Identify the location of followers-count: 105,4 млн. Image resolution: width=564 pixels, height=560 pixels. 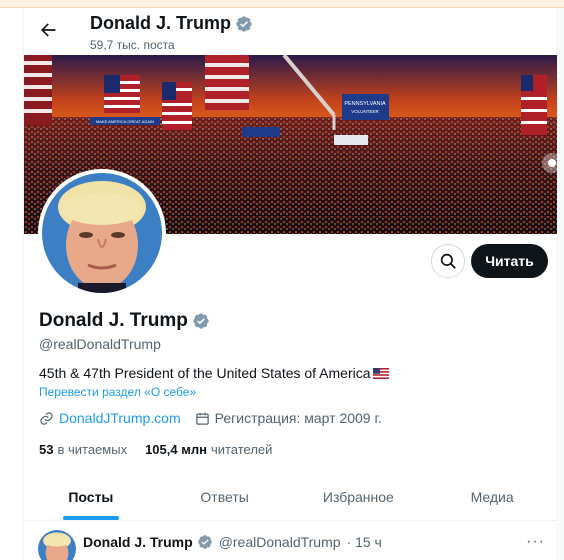
(176, 449).